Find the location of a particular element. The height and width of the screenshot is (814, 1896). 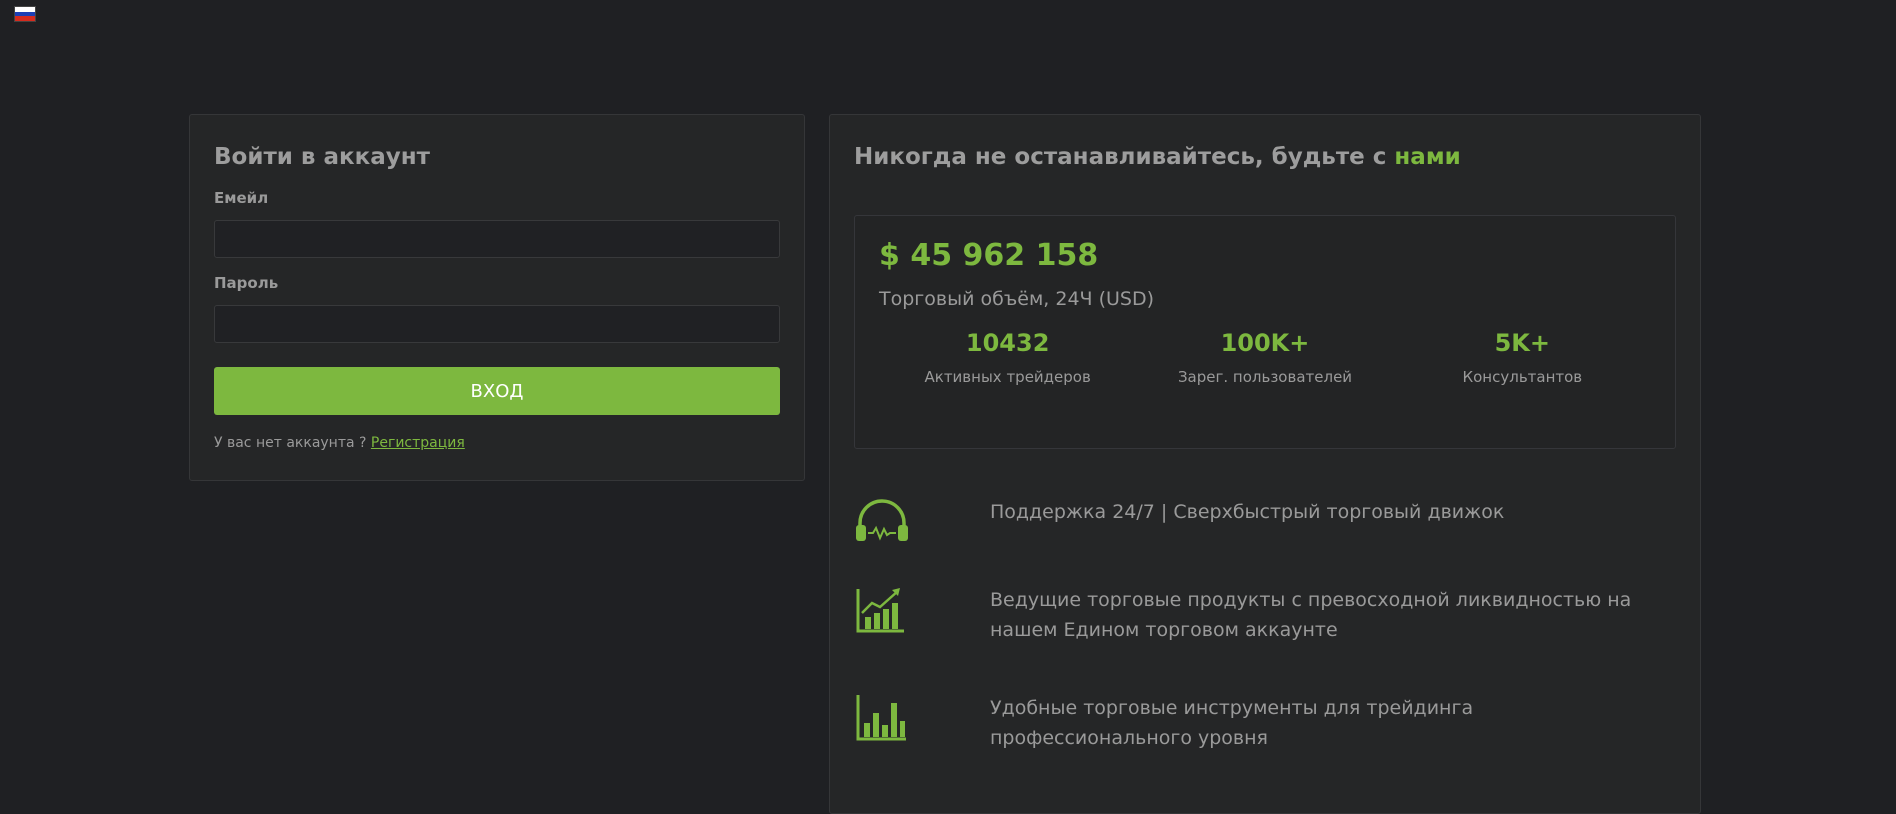

stat-label: Зарег. пользователей is located at coordinates (1265, 377).